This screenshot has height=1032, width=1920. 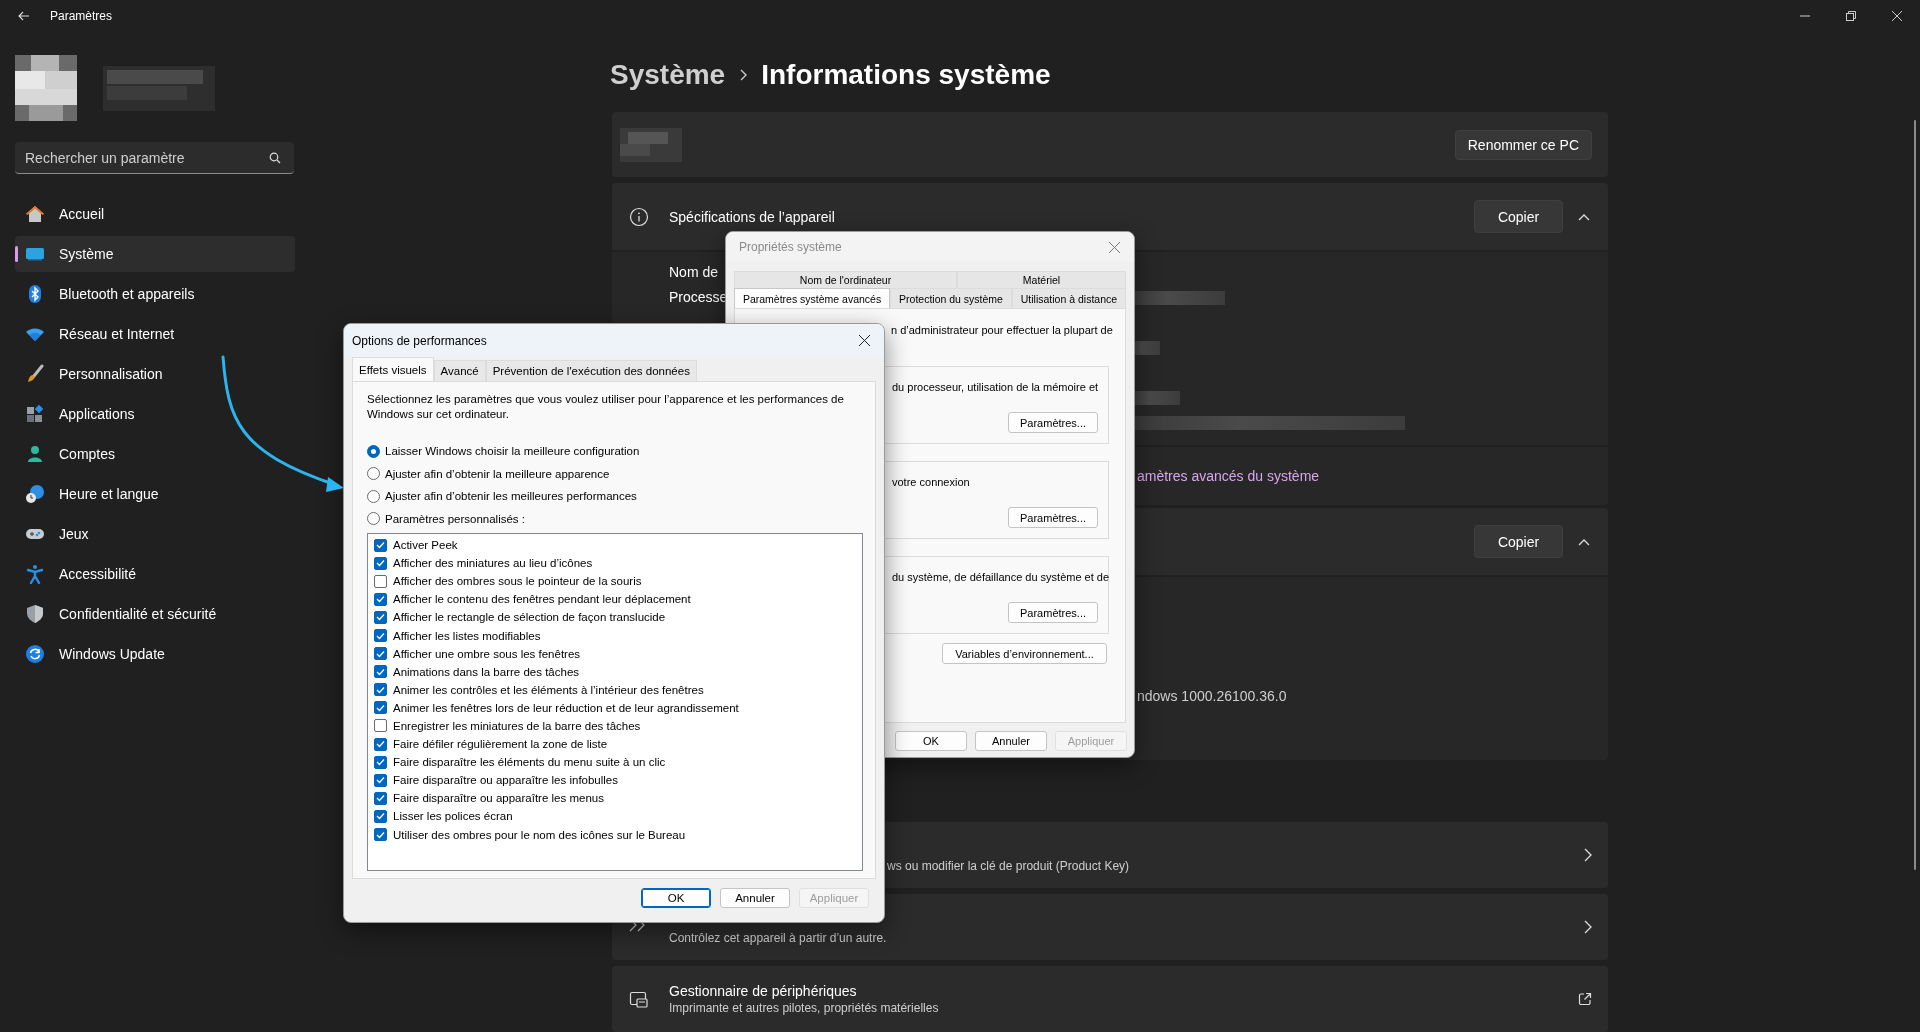 What do you see at coordinates (155, 414) in the screenshot?
I see `nav-item: Applications` at bounding box center [155, 414].